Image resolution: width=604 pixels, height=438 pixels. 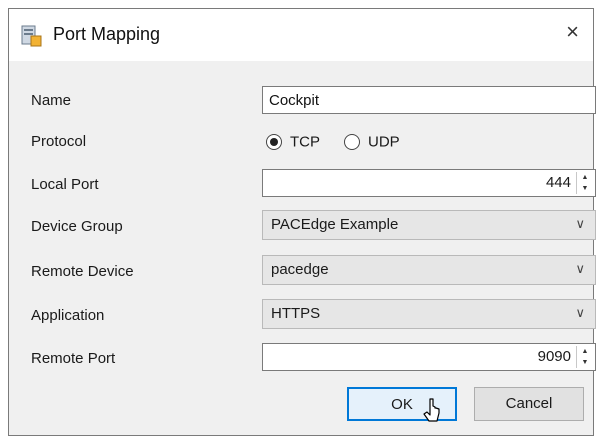 I want to click on remote-device-label: Remote Device, so click(x=82, y=271).